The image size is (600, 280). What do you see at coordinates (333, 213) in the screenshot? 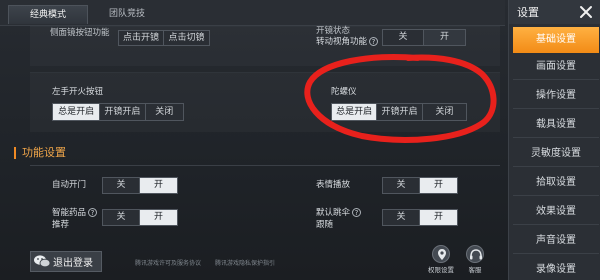
I see `parachute-label-line1: 默认跳伞` at bounding box center [333, 213].